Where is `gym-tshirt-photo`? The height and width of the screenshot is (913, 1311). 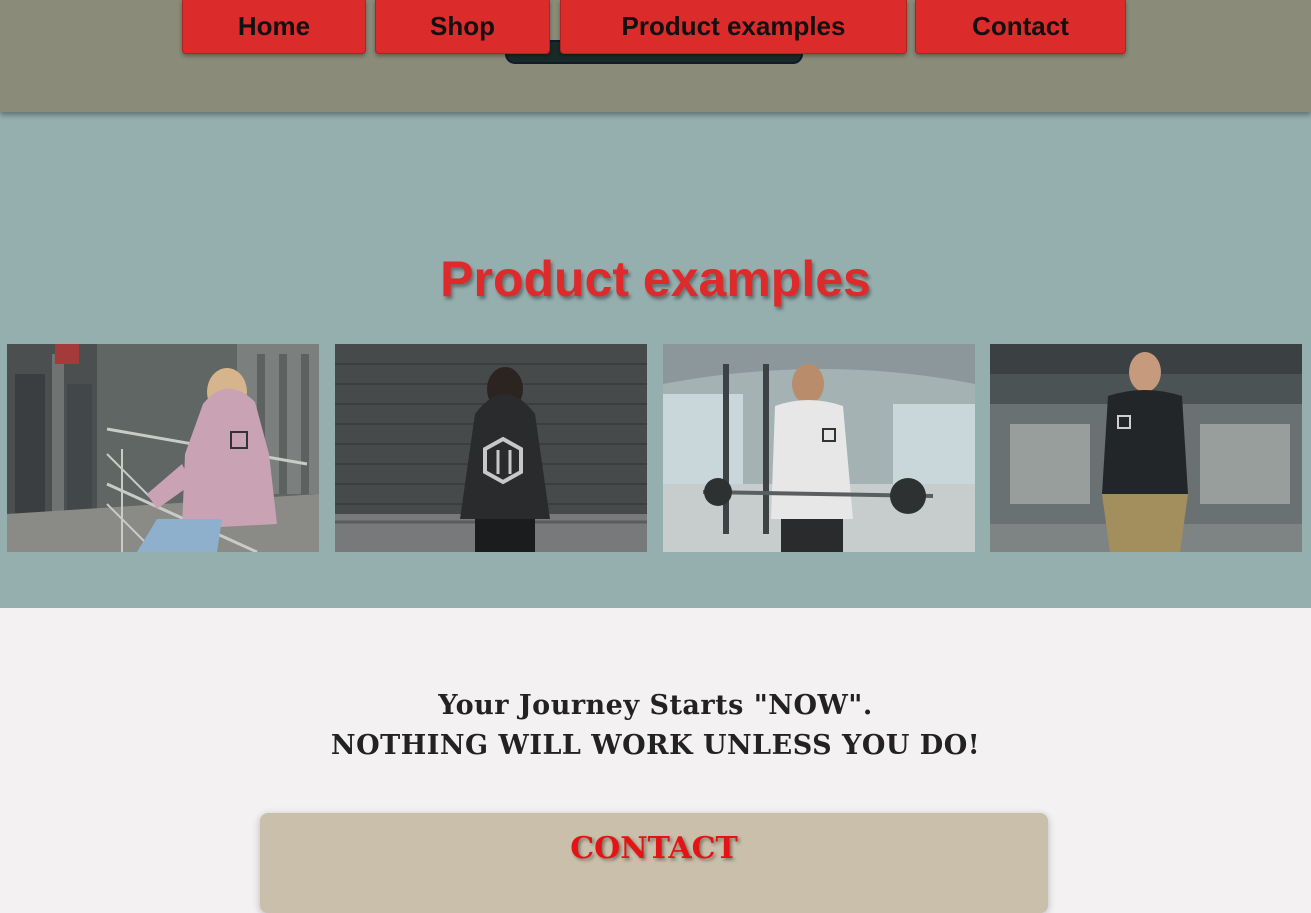
gym-tshirt-photo is located at coordinates (819, 448).